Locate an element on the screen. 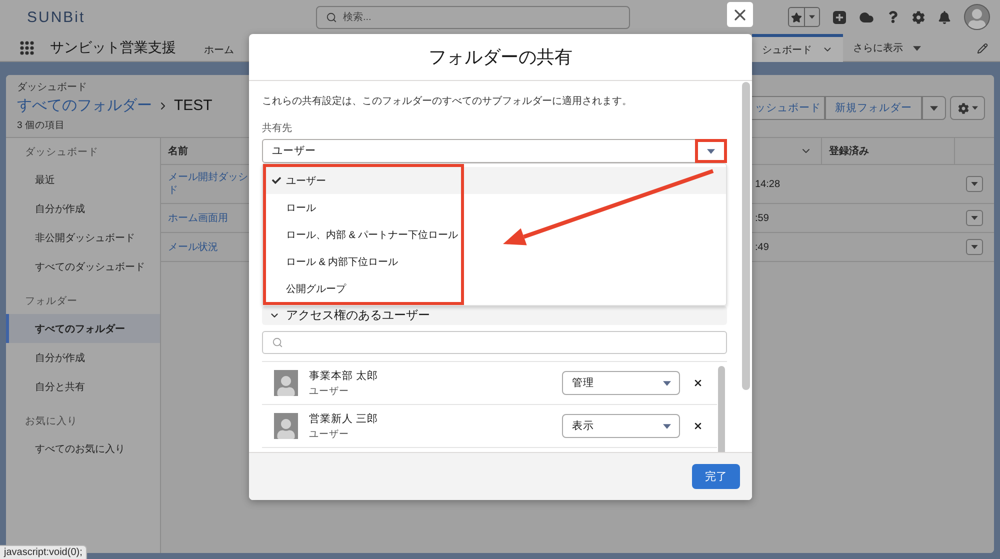 The height and width of the screenshot is (559, 1000). sidebar-heading: お気に入り is located at coordinates (51, 421).